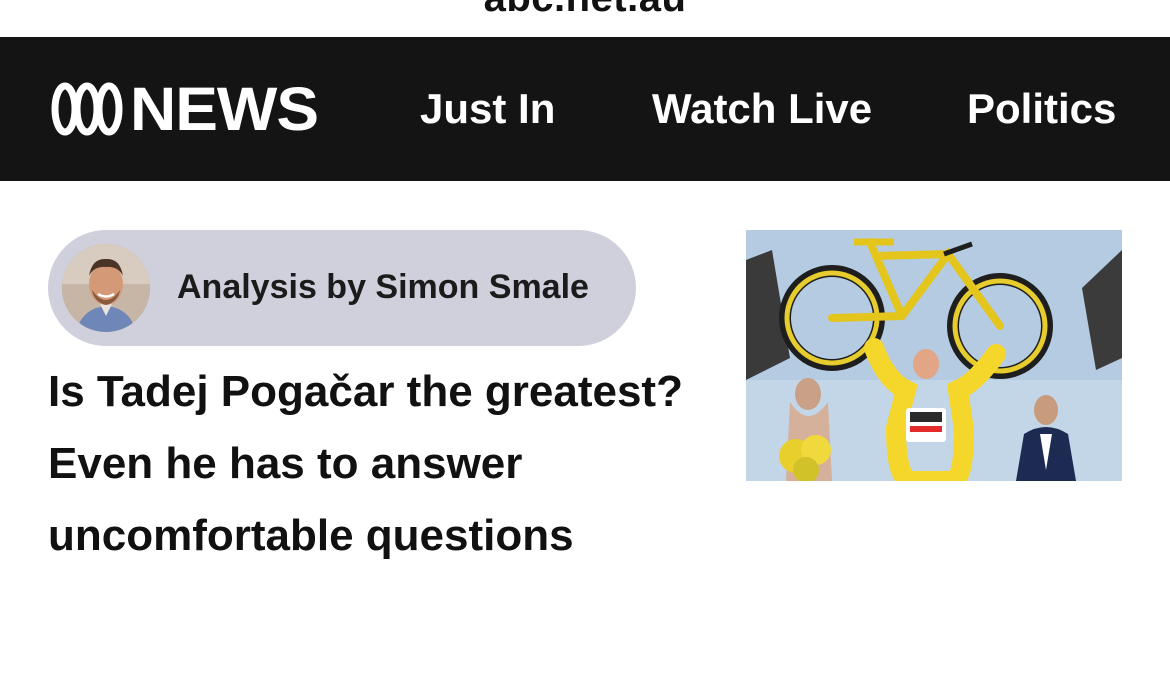 The image size is (1170, 684). I want to click on abc-news-logo: NEWS, so click(184, 109).